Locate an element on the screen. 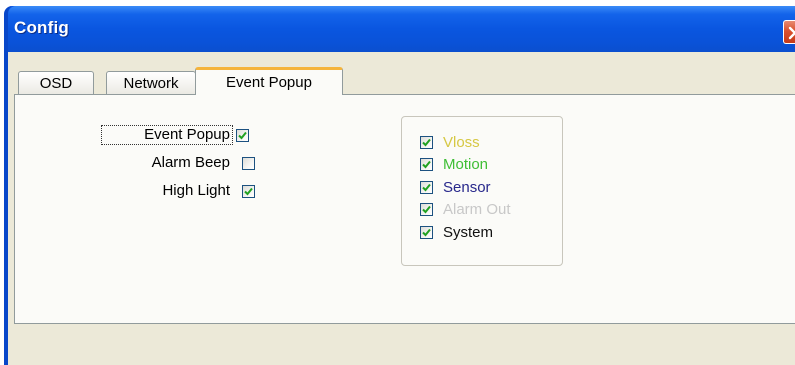 This screenshot has height=365, width=795. event-alarm-out-checkbox is located at coordinates (426, 209).